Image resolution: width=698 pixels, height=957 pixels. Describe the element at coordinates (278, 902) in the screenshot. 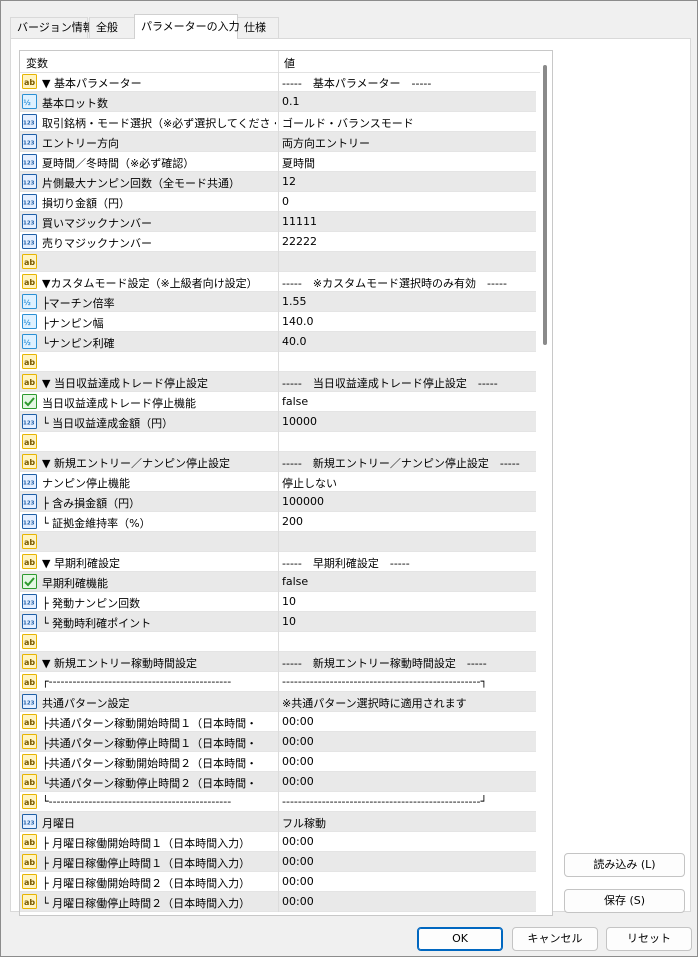

I see `parameter-row: ab └ 月曜日稼働停止時間２（日本時間入力） 00:00` at that location.